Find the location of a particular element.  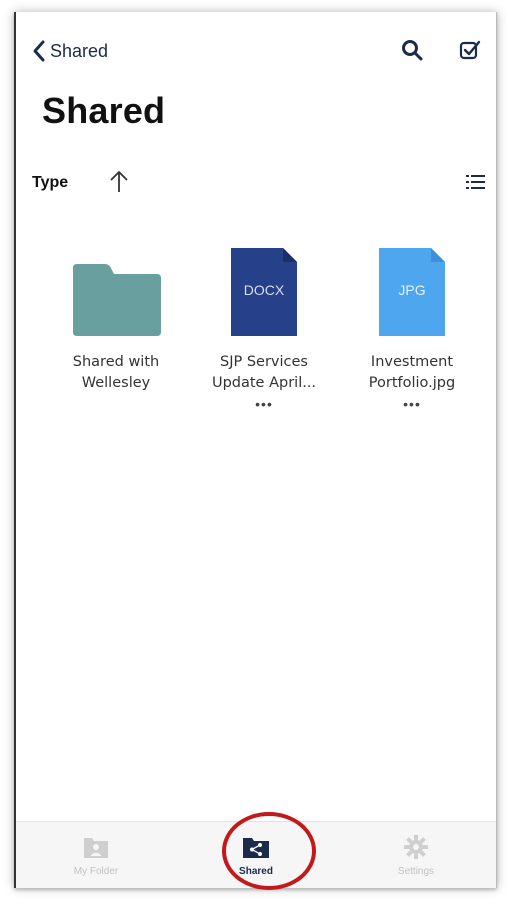

docx-file-icon: DOCX is located at coordinates (264, 292).